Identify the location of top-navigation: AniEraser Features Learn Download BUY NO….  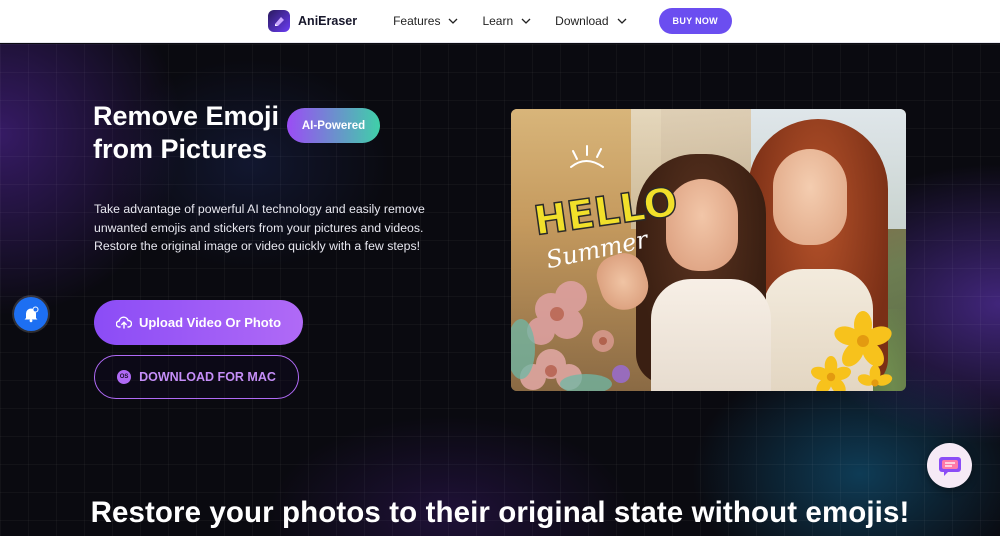
(500, 21).